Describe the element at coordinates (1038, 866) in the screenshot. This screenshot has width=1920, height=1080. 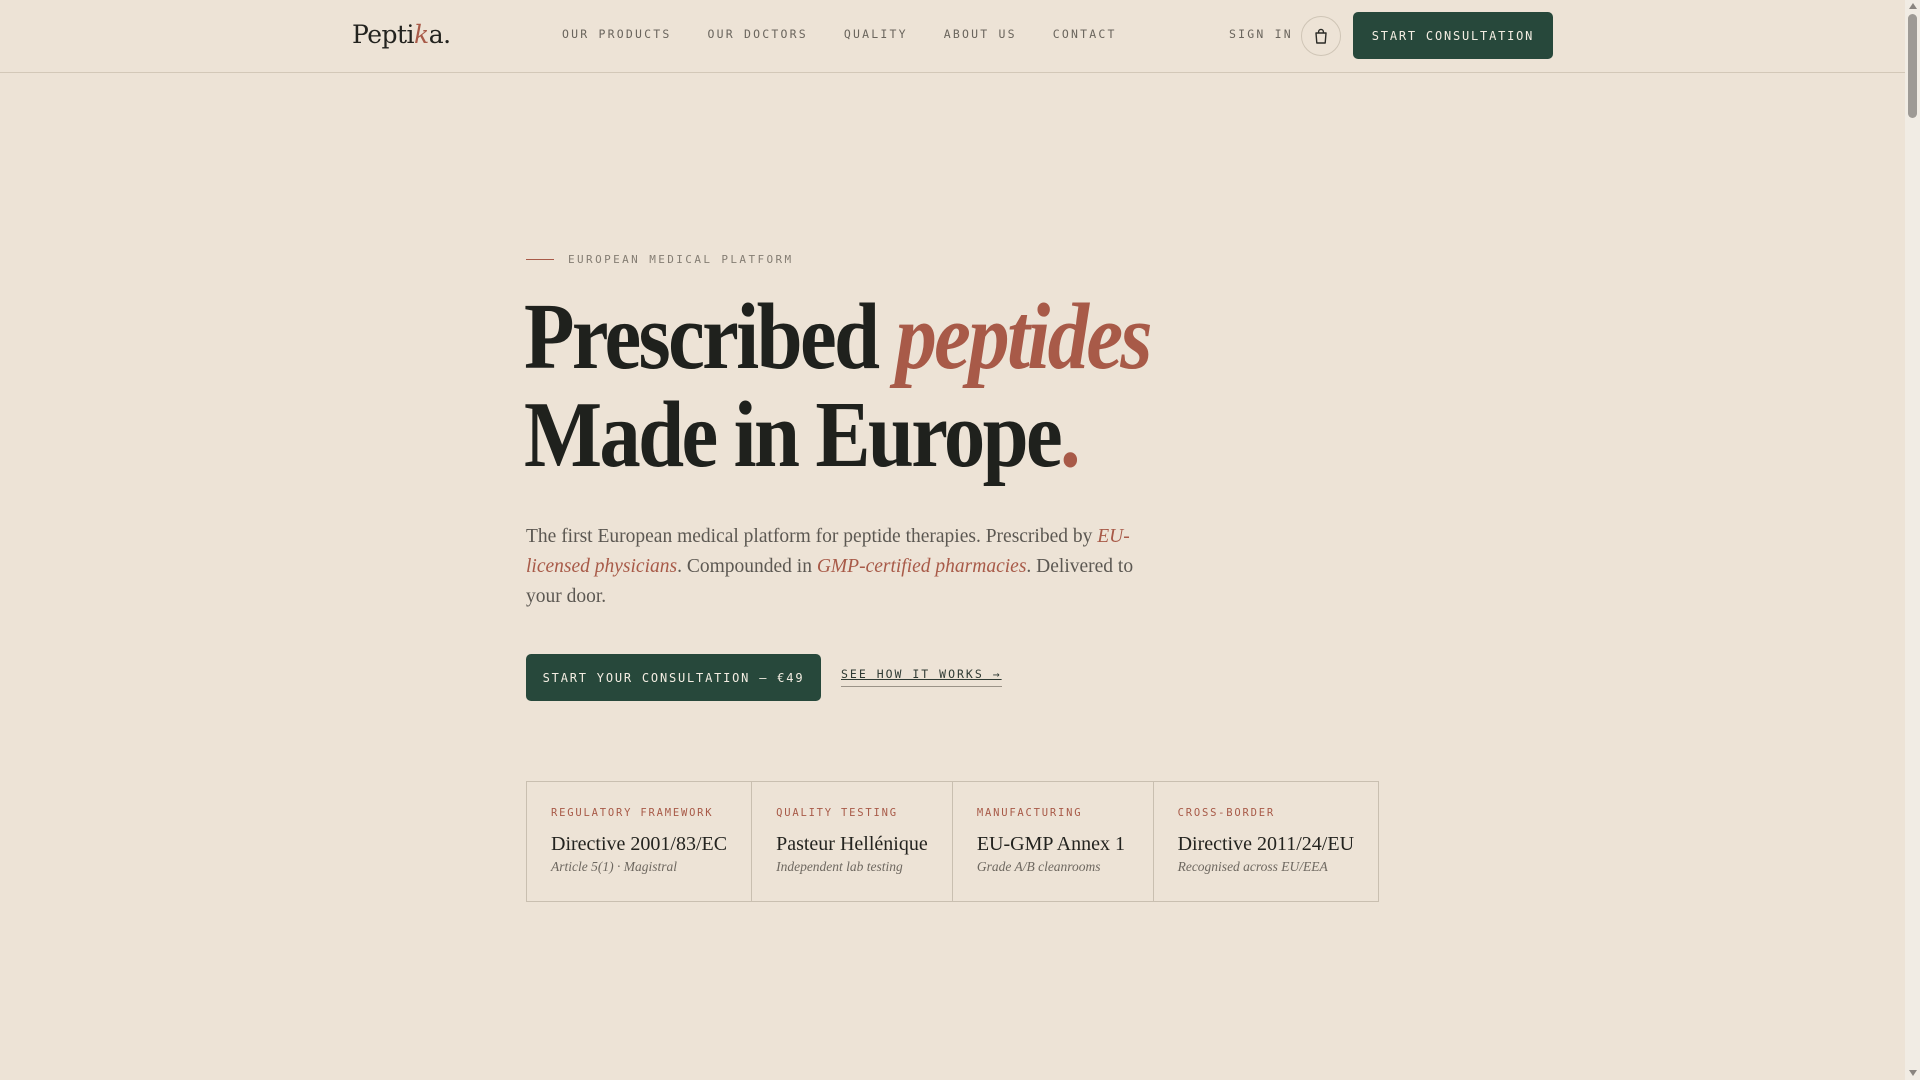
I see `credential-subtitle: Grade A/B cleanrooms` at that location.